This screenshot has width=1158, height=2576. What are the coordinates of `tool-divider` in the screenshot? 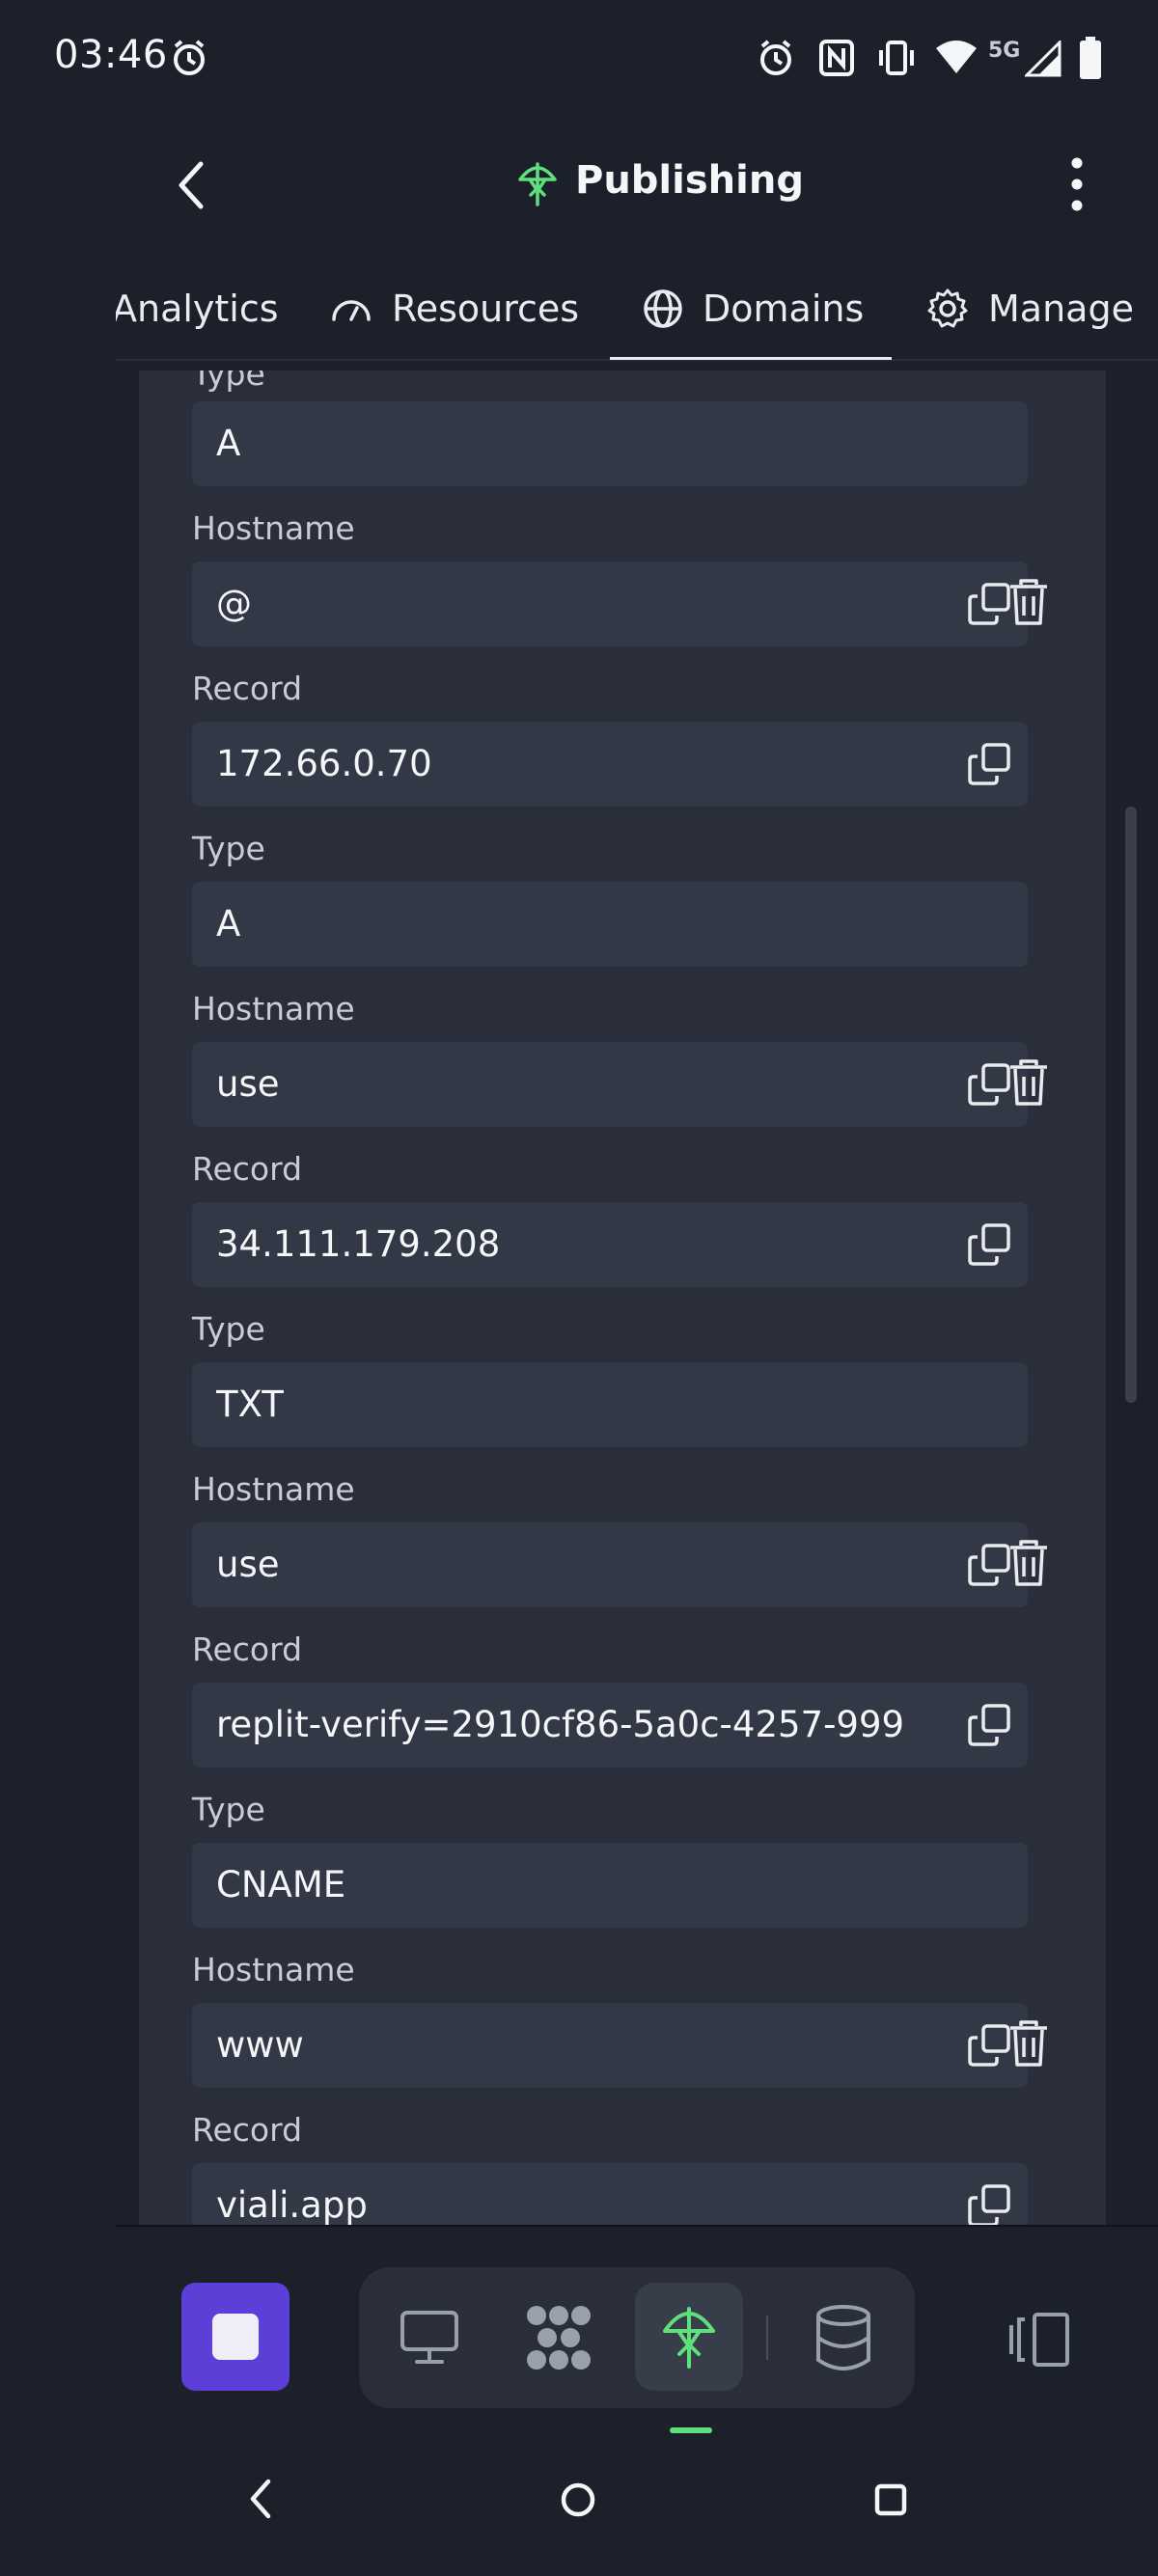 It's located at (767, 2338).